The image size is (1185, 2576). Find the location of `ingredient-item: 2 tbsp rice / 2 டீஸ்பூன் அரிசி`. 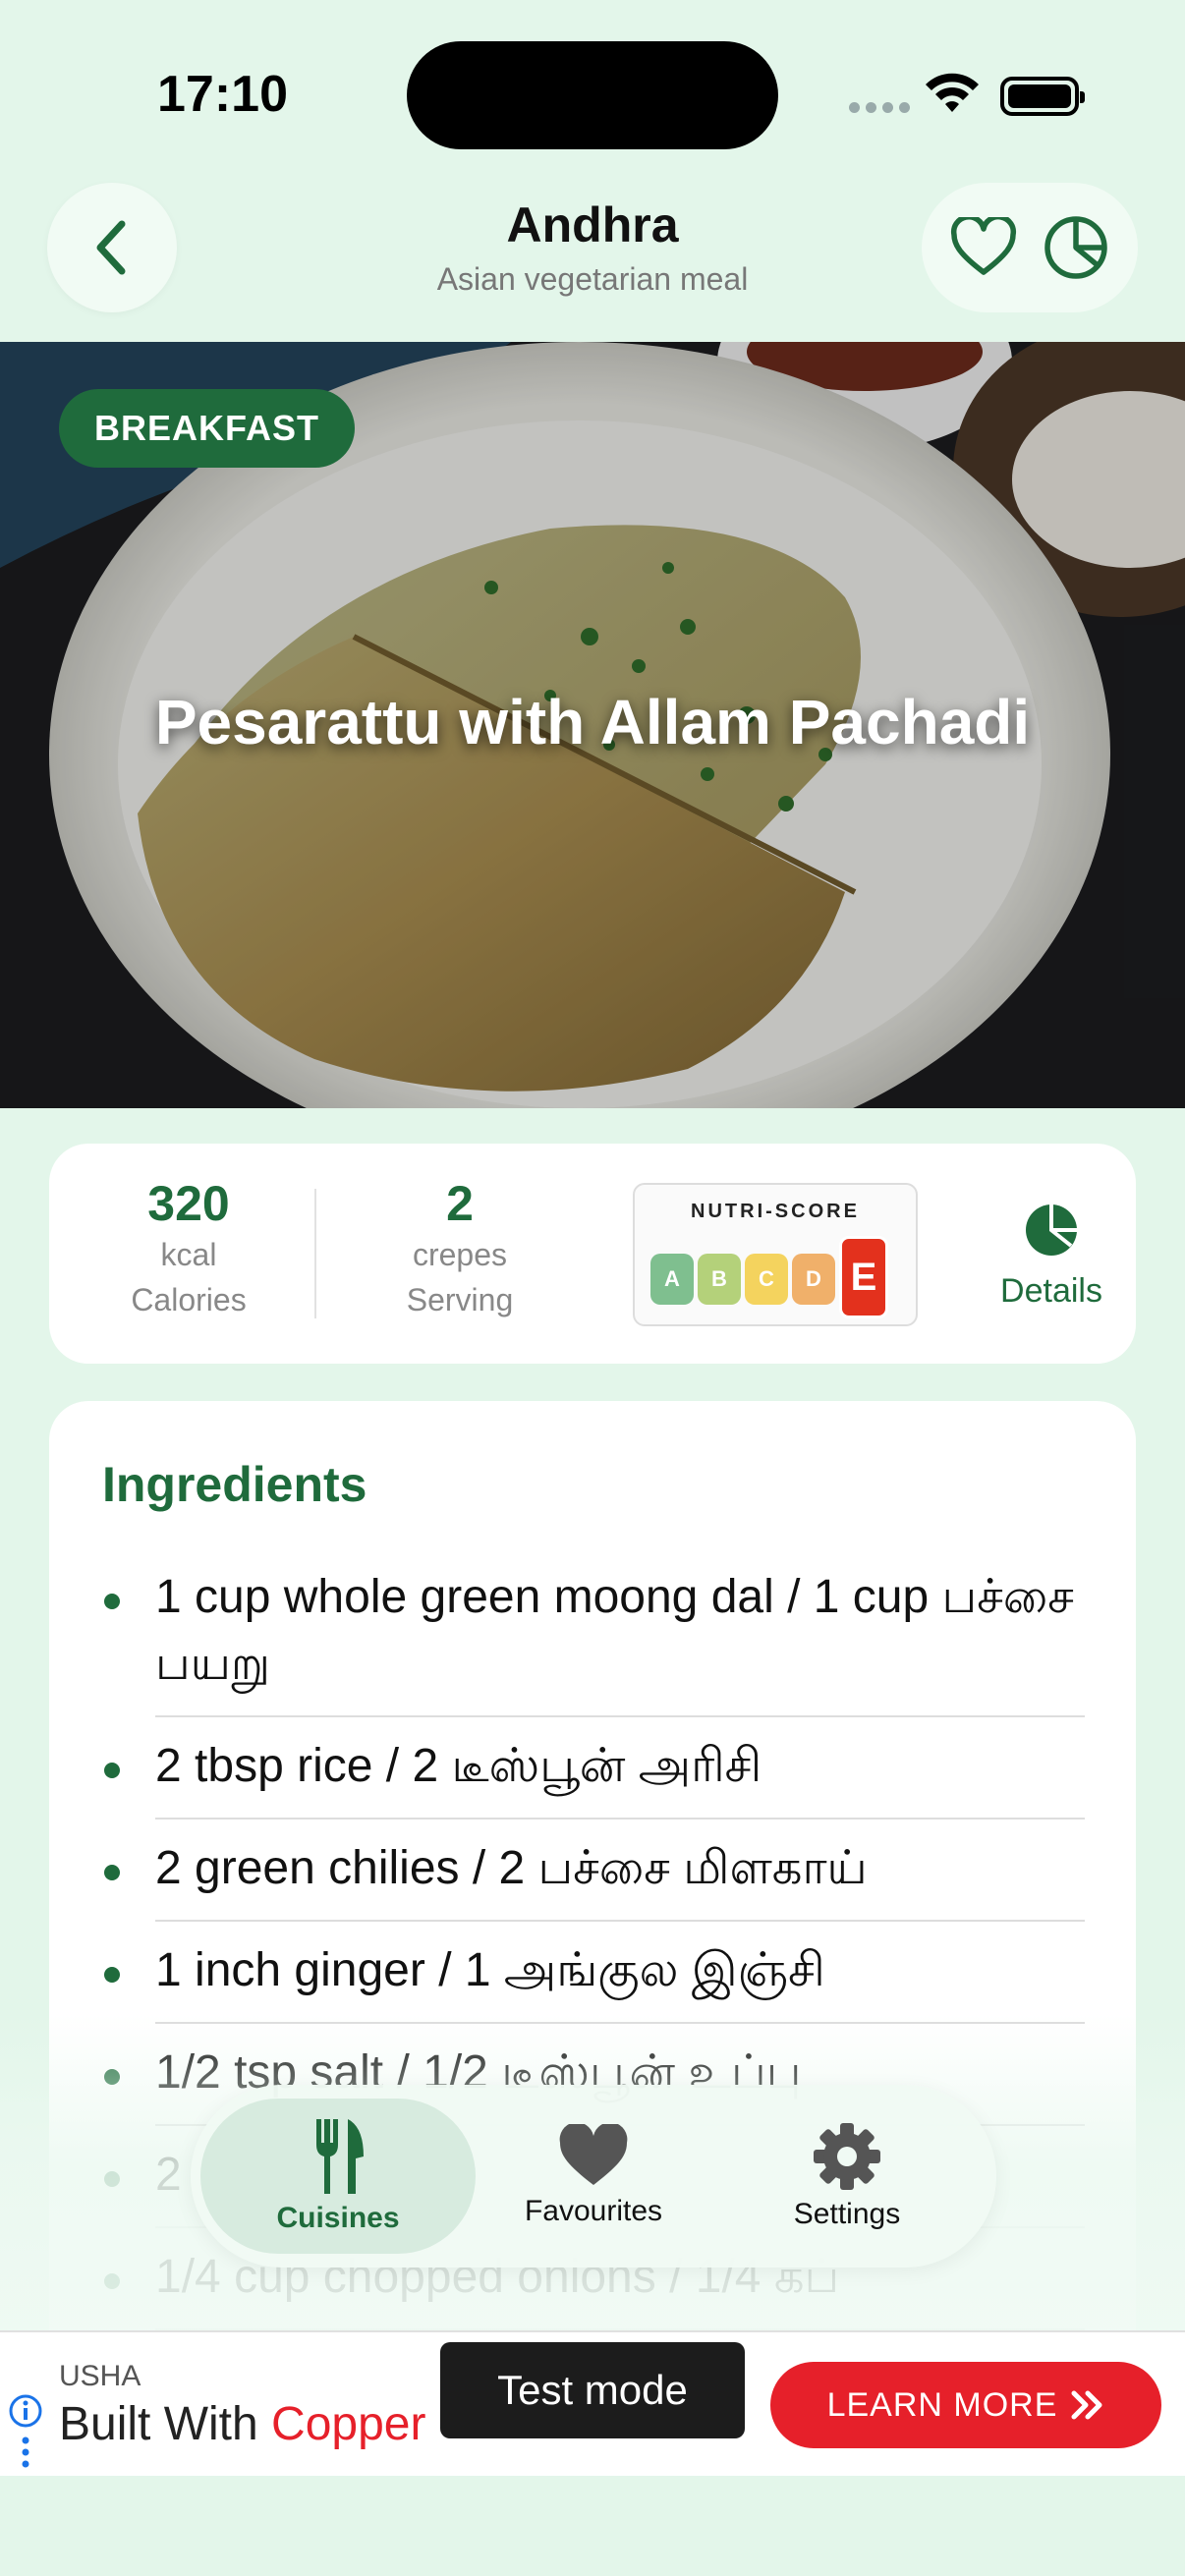

ingredient-item: 2 tbsp rice / 2 டீஸ்பூன் அரிசி is located at coordinates (594, 1768).